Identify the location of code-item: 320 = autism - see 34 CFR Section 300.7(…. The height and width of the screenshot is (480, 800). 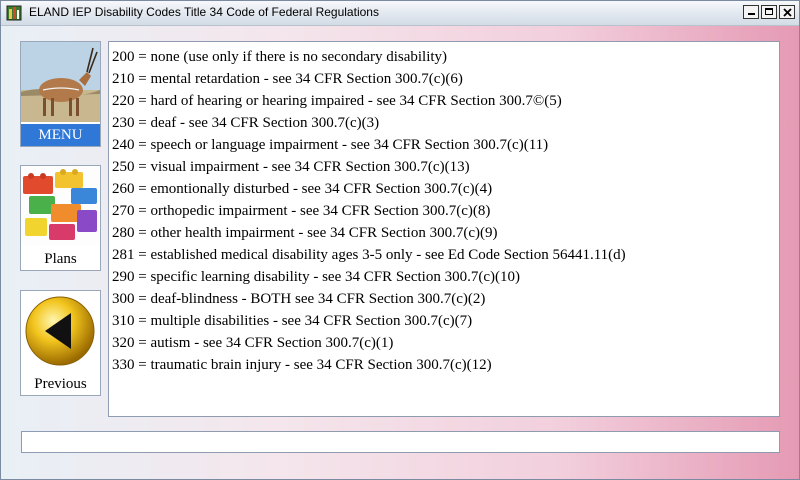
(445, 343).